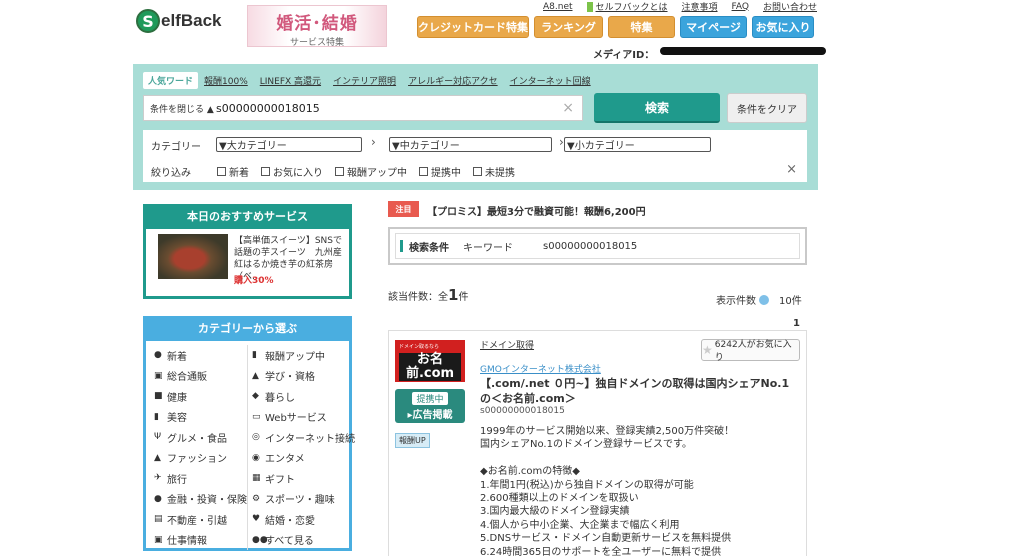  I want to click on heart-icon: ♥, so click(256, 519).